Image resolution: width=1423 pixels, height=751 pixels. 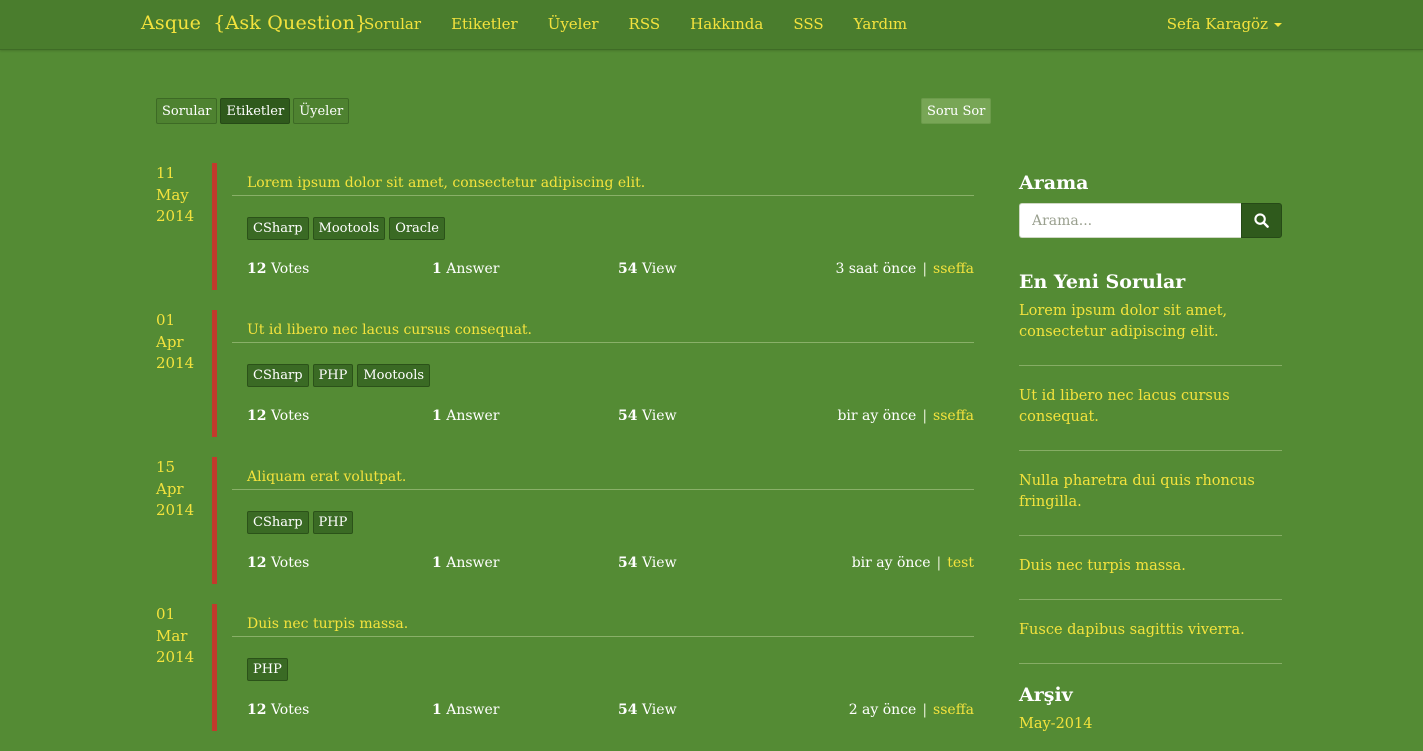 What do you see at coordinates (389, 330) in the screenshot?
I see `question-title-link: Ut id libero nec lacus cursus consequat.` at bounding box center [389, 330].